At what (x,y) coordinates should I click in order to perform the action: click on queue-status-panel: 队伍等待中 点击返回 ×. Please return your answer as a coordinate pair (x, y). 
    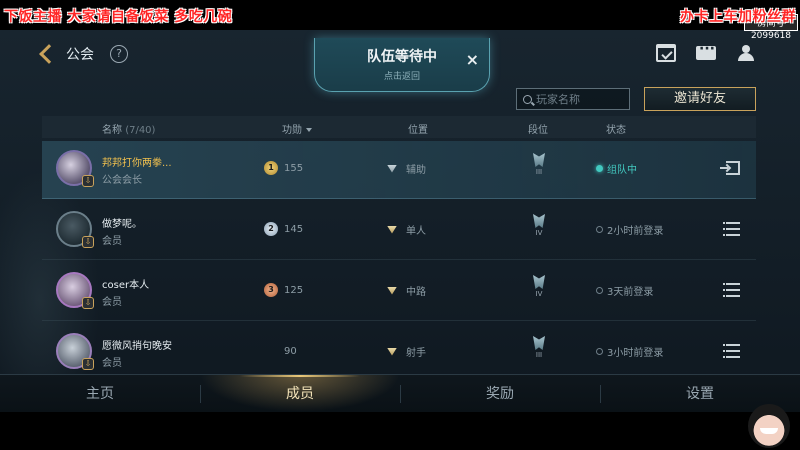
    Looking at the image, I should click on (402, 65).